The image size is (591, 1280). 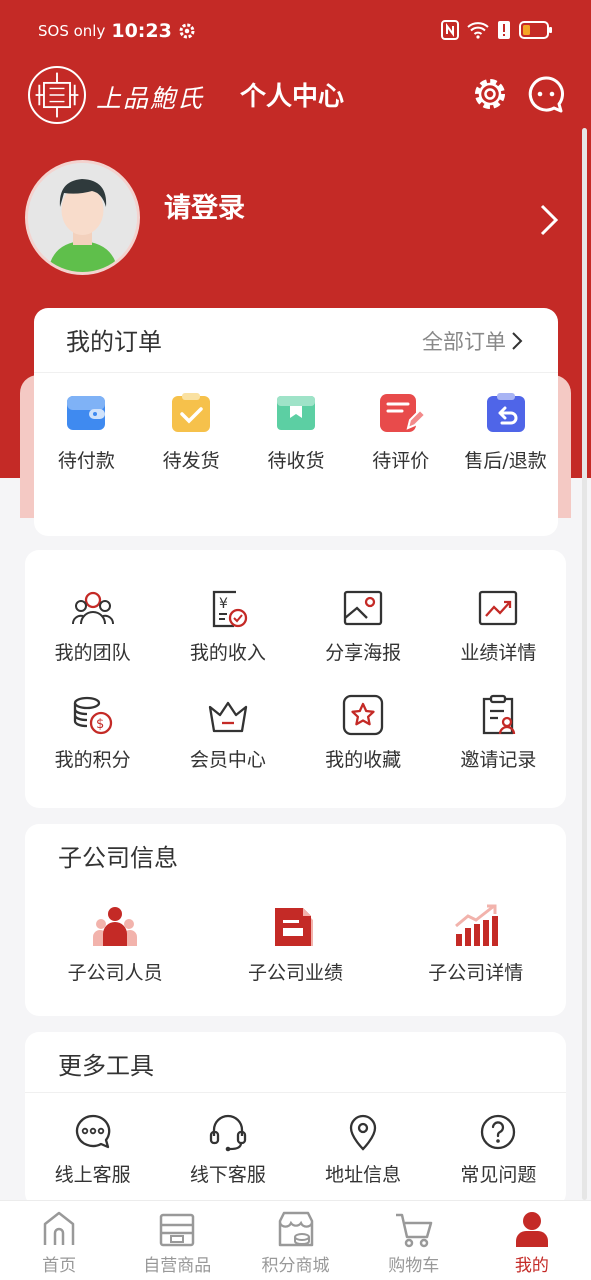 I want to click on service-label: 会员中心, so click(x=227, y=760).